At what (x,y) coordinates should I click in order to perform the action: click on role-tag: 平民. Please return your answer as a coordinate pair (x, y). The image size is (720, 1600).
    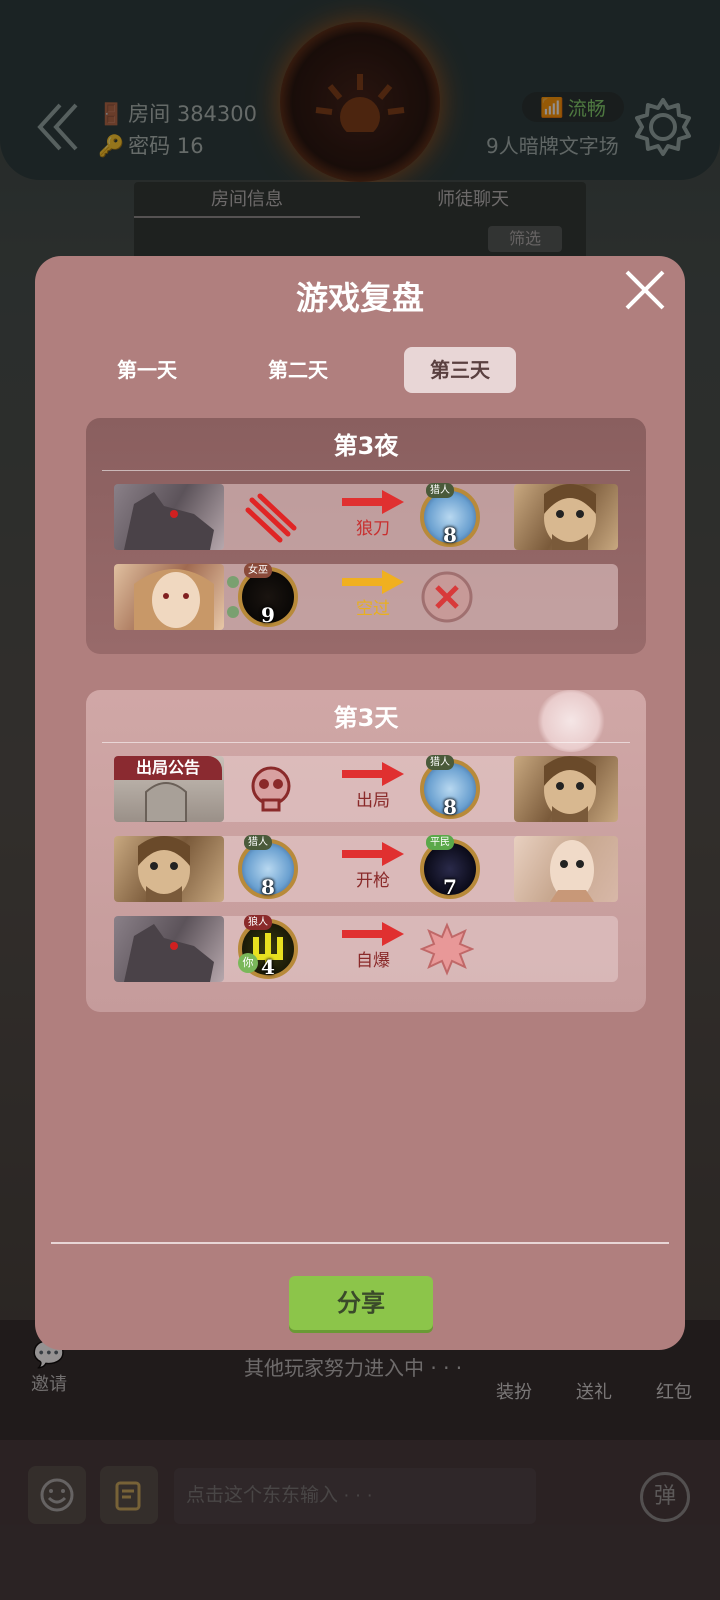
    Looking at the image, I should click on (440, 842).